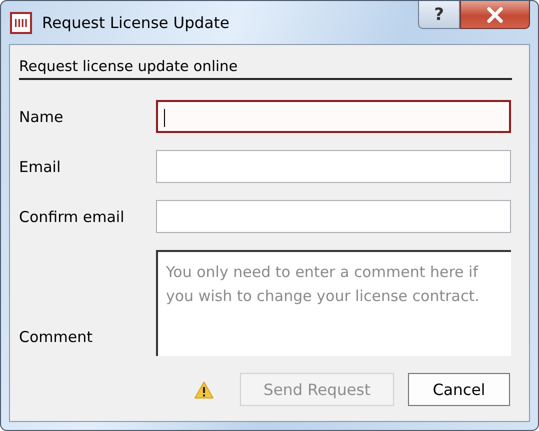 The height and width of the screenshot is (431, 539). I want to click on app-icon, so click(21, 23).